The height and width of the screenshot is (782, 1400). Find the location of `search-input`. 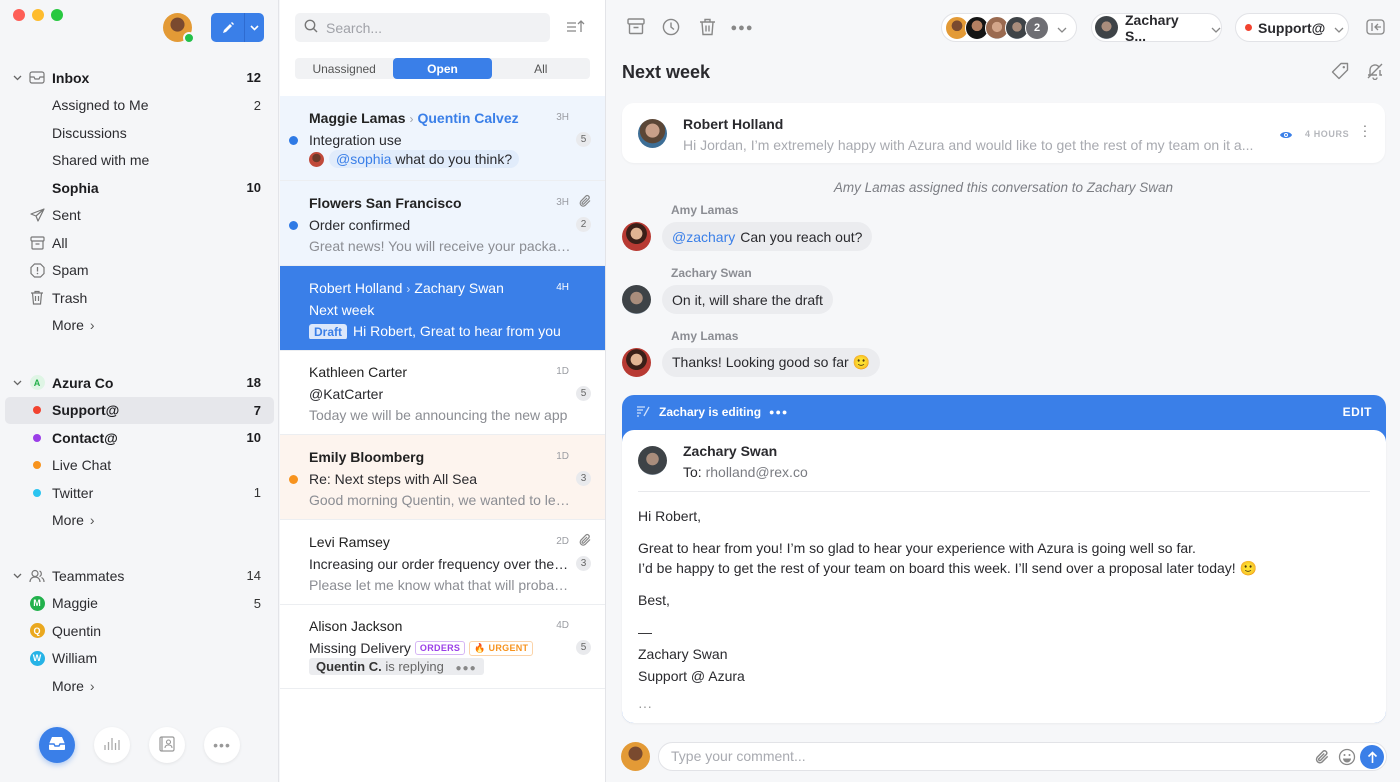

search-input is located at coordinates (431, 27).